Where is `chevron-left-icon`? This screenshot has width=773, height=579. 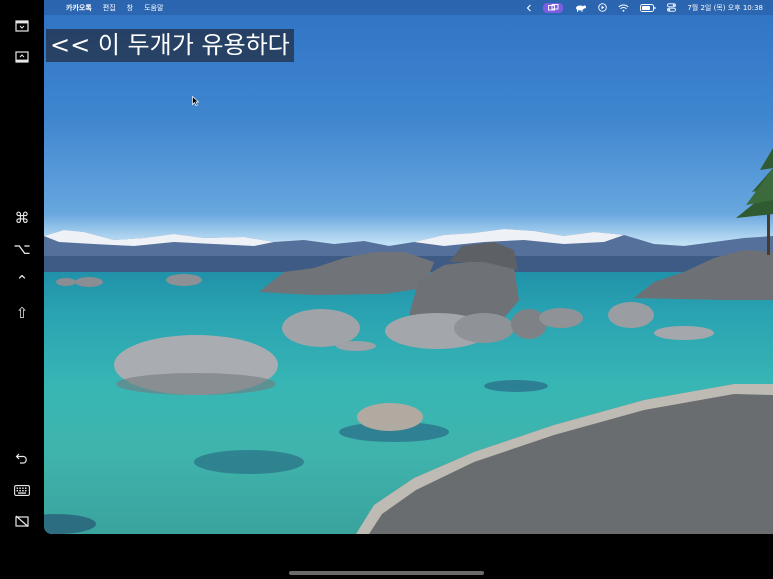 chevron-left-icon is located at coordinates (529, 8).